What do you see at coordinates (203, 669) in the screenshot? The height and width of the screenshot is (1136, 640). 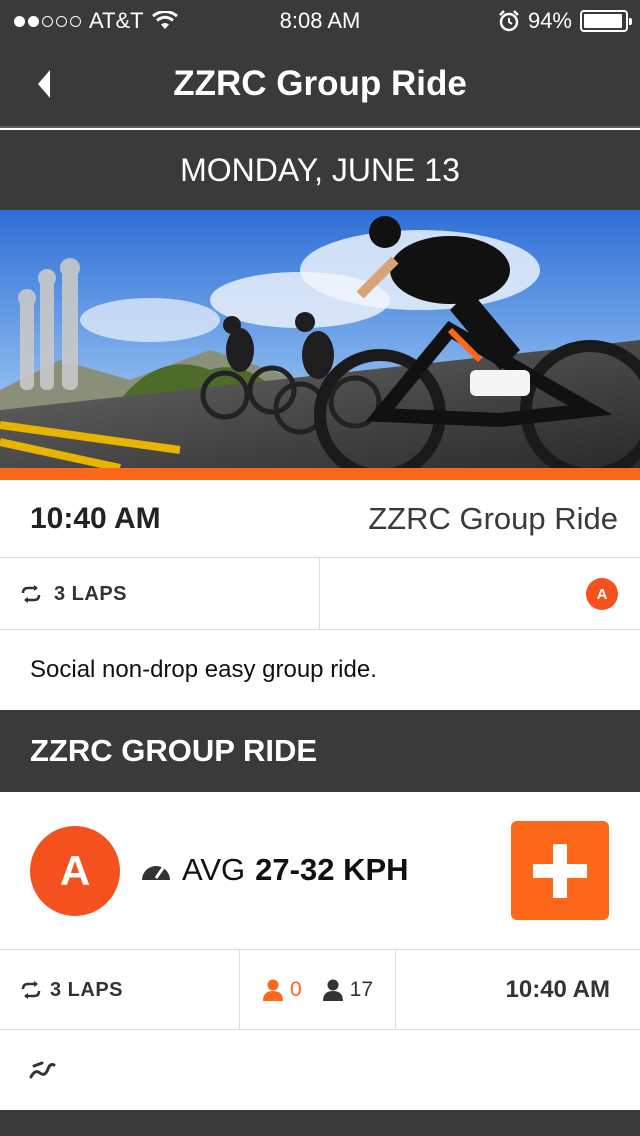 I see `event-description: Social non-drop easy group ride.` at bounding box center [203, 669].